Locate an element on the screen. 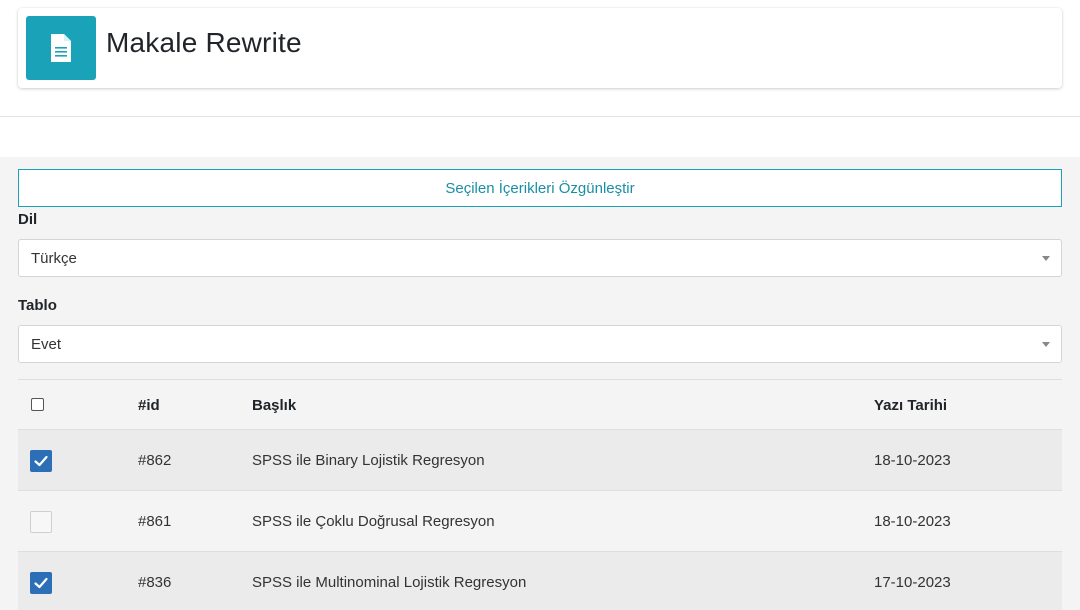  table-select: Evet is located at coordinates (540, 344).